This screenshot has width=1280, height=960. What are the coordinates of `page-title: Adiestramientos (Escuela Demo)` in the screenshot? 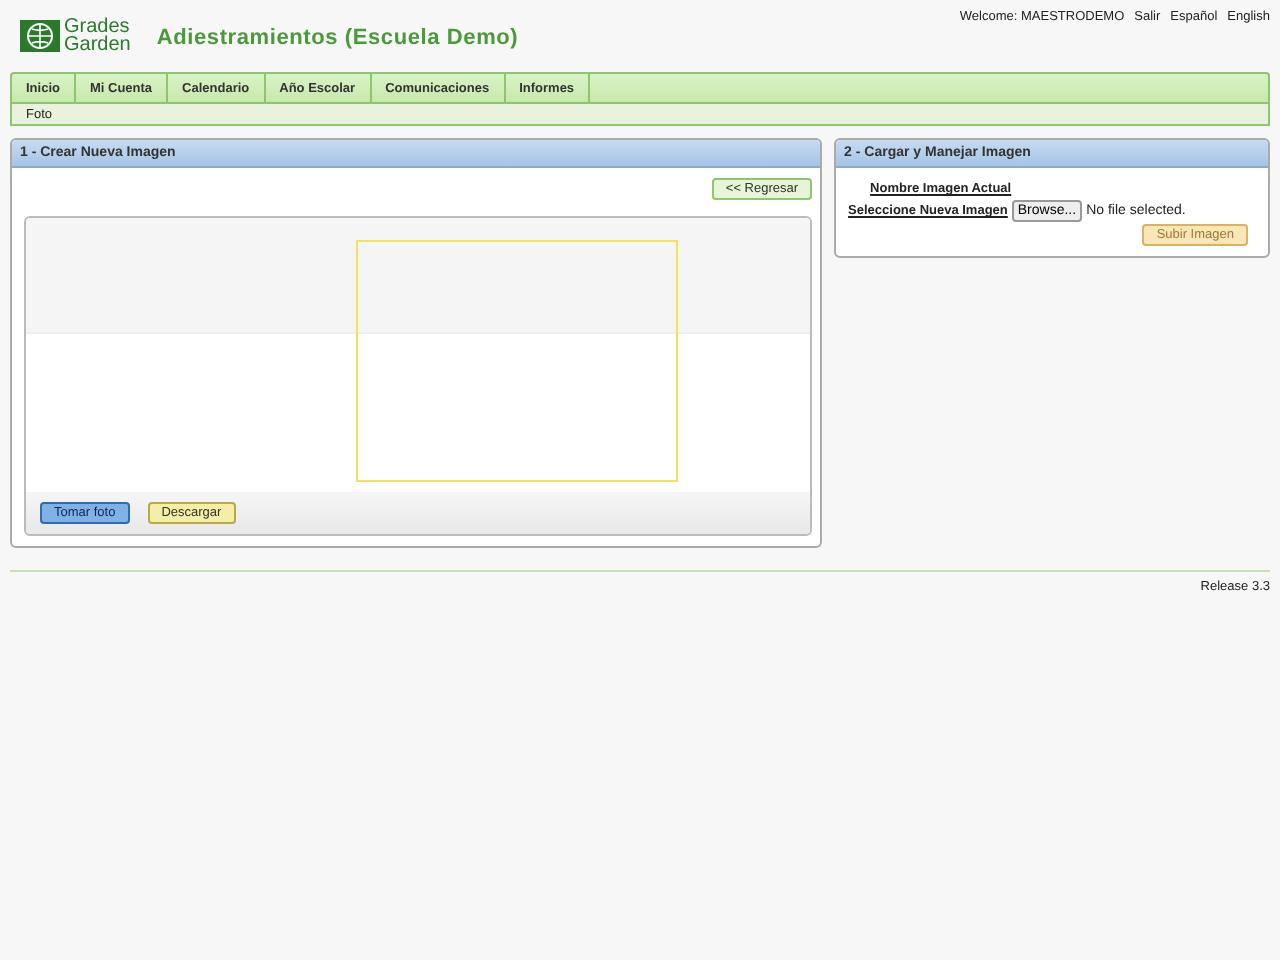 It's located at (337, 38).